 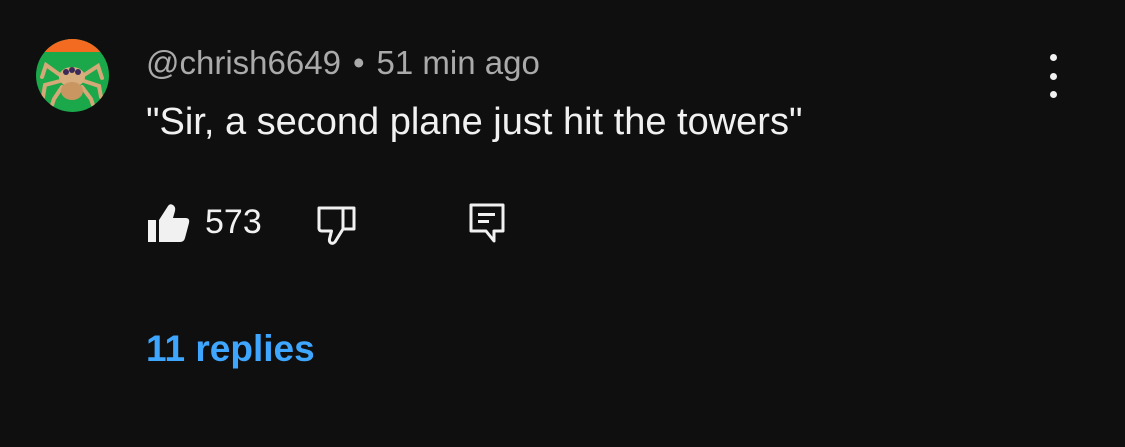 I want to click on more-options-button, so click(x=1053, y=76).